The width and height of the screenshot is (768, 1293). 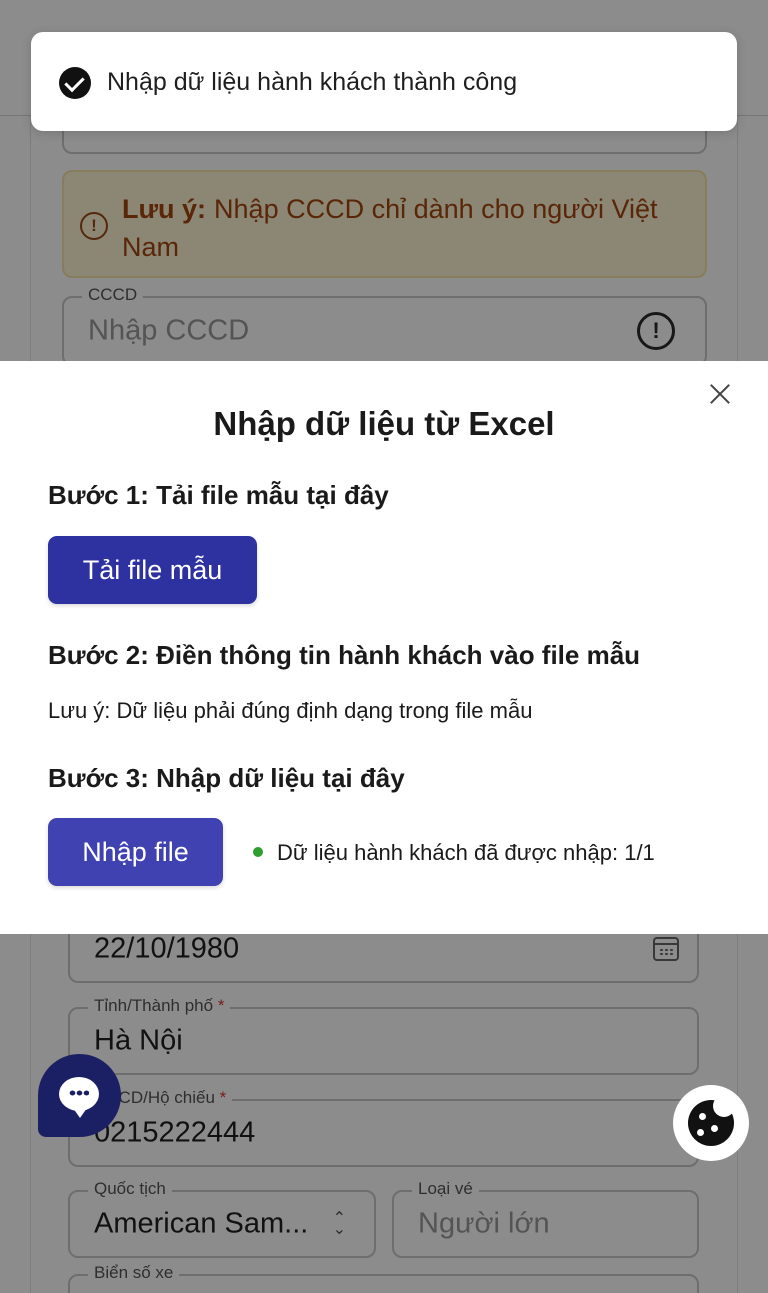 I want to click on import-status: Dữ liệu hành khách đã được nhập: 1/1, so click(x=466, y=852).